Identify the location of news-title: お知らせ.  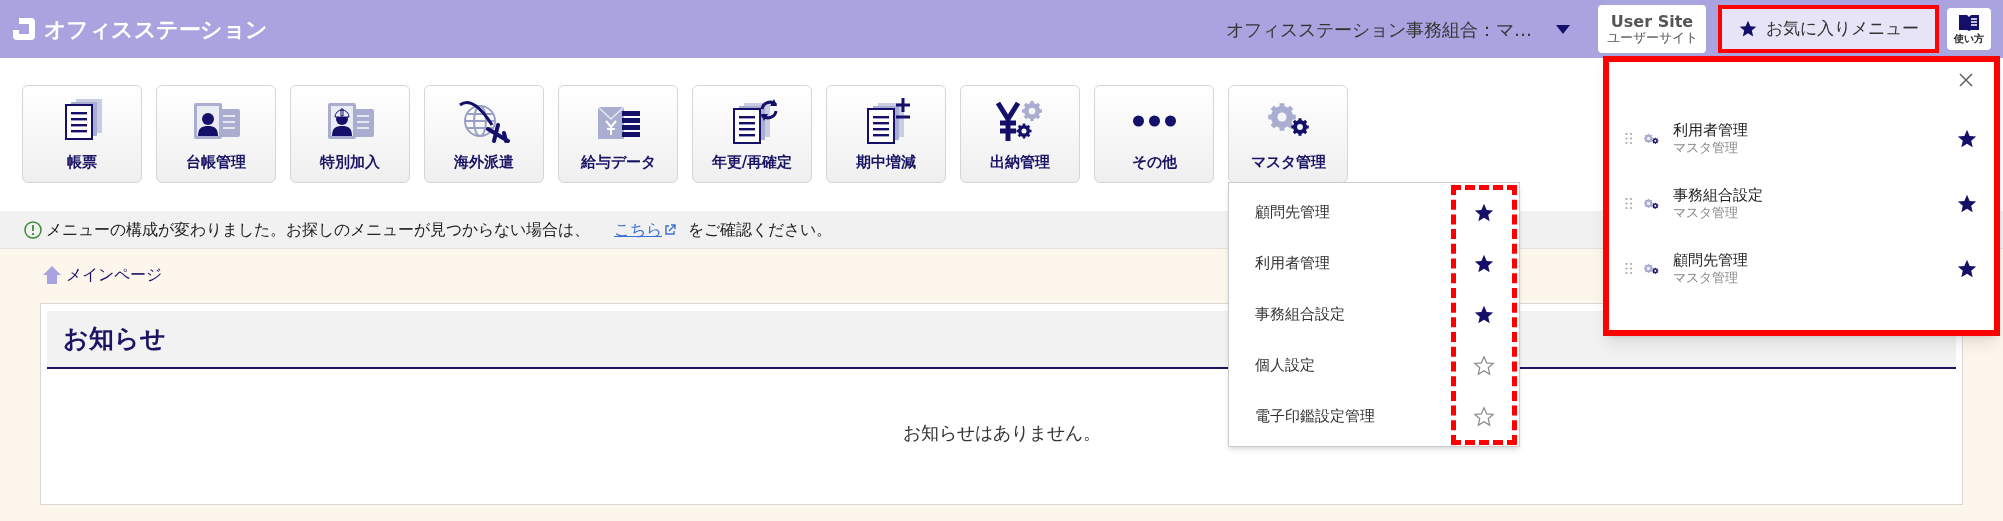
(114, 339).